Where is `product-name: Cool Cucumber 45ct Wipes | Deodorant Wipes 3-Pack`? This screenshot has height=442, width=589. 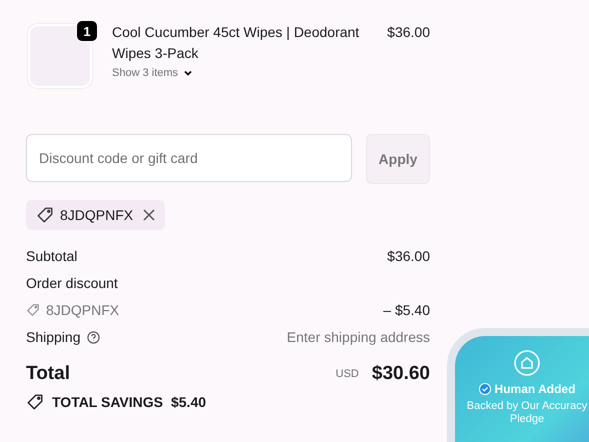 product-name: Cool Cucumber 45ct Wipes | Deodorant Wipes 3-Pack is located at coordinates (236, 43).